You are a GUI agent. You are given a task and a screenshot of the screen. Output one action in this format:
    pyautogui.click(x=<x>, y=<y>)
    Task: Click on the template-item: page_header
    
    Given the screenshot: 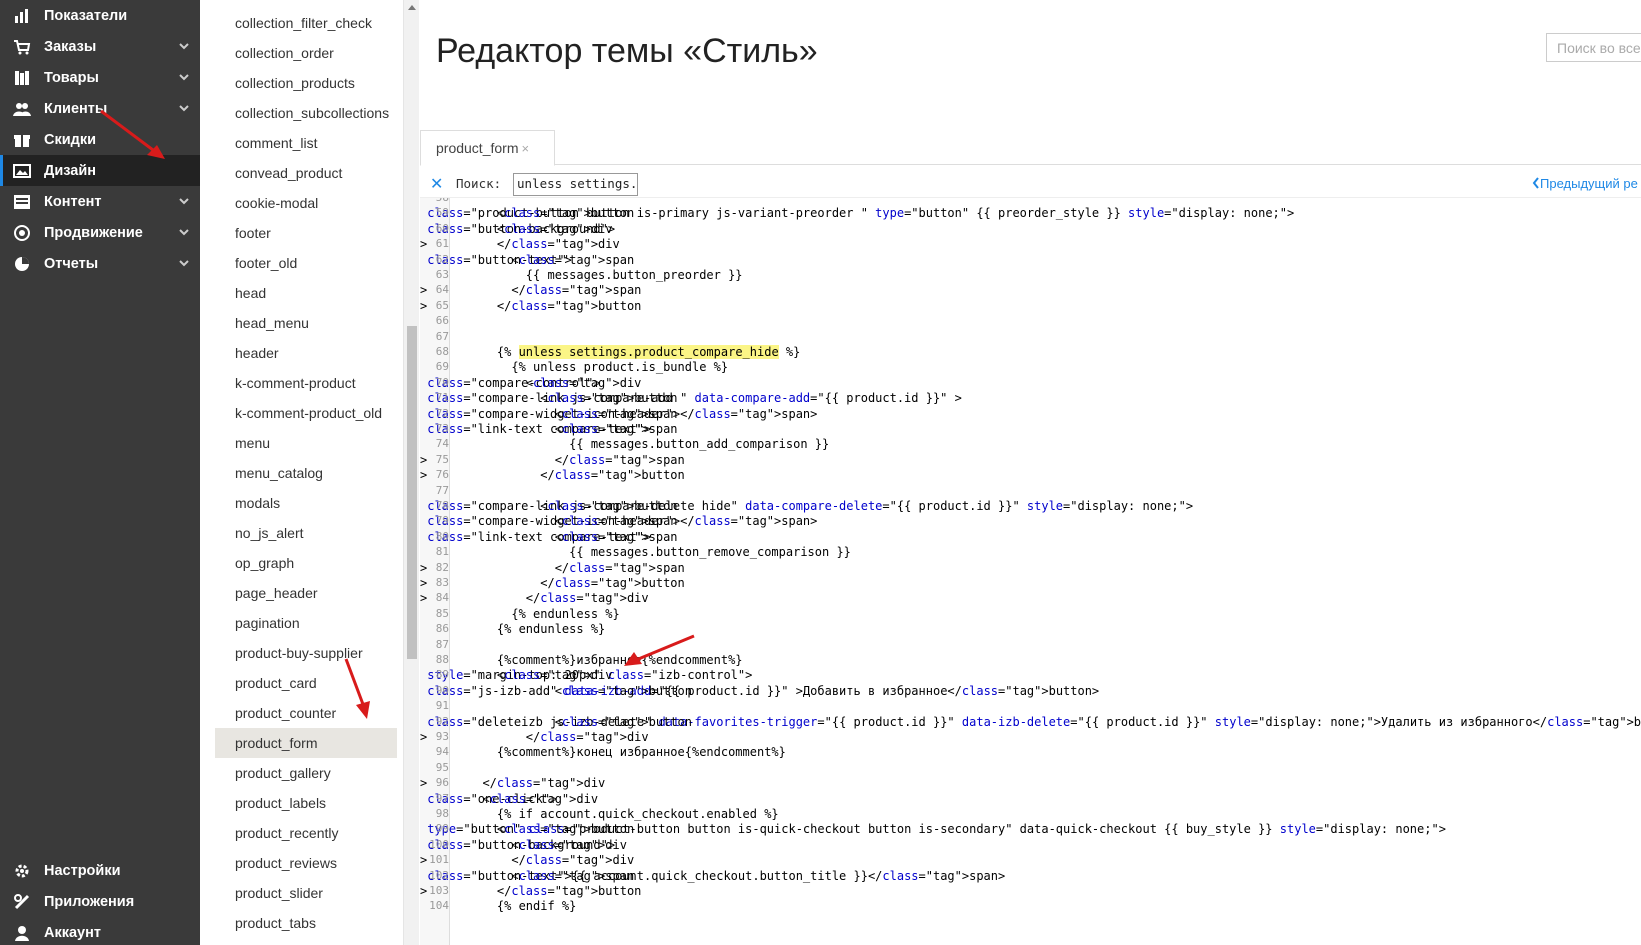 What is the action you would take?
    pyautogui.click(x=306, y=593)
    